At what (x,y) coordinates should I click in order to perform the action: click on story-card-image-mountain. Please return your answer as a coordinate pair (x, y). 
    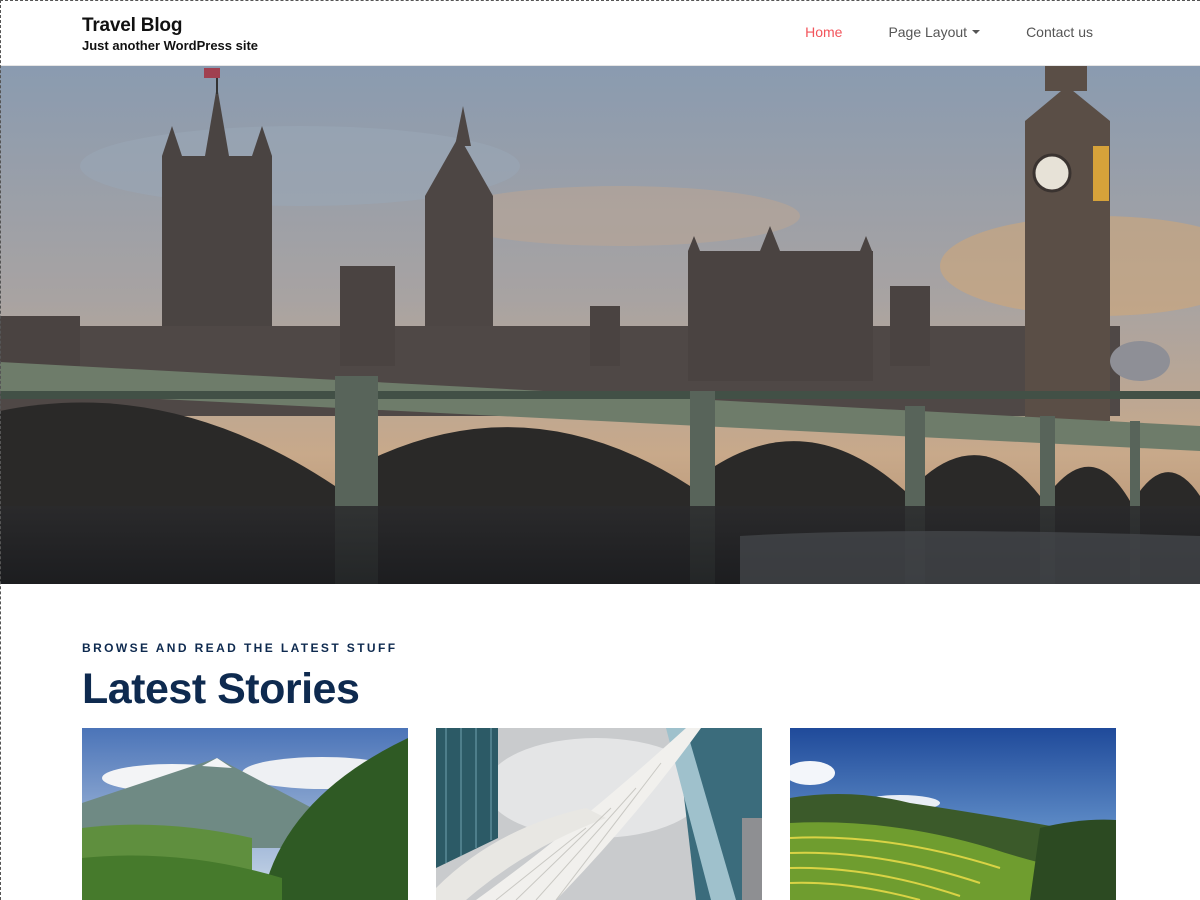
    Looking at the image, I should click on (245, 814).